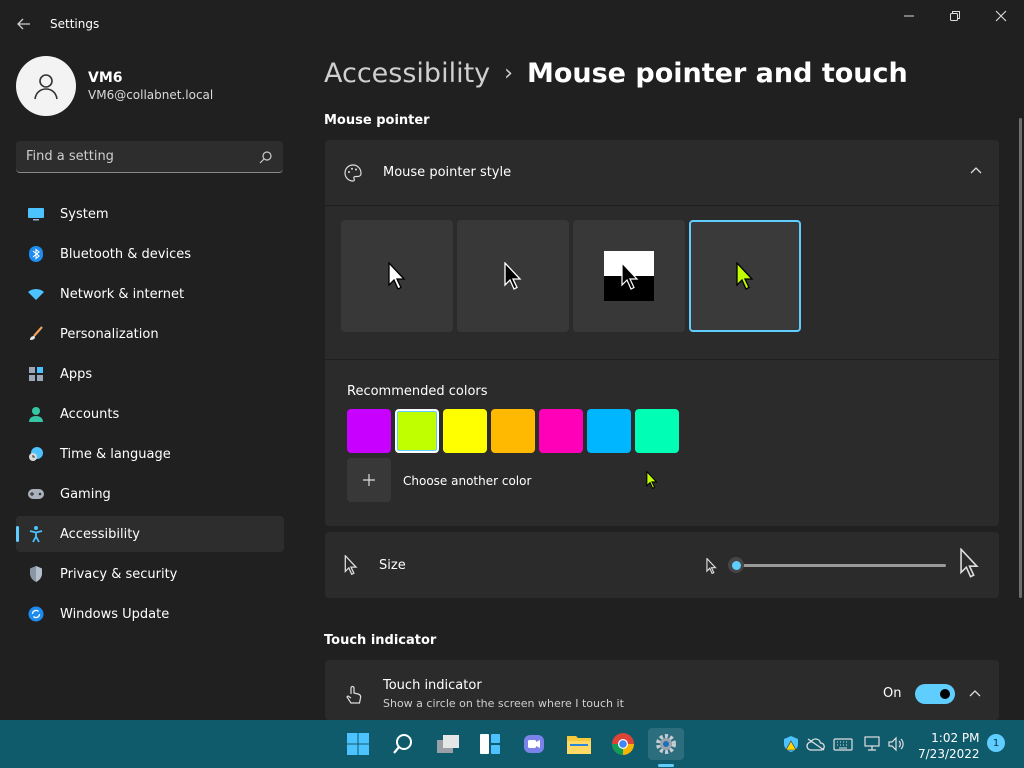 This screenshot has height=768, width=1024. Describe the element at coordinates (467, 481) in the screenshot. I see `choose-color-label: Choose another color` at that location.